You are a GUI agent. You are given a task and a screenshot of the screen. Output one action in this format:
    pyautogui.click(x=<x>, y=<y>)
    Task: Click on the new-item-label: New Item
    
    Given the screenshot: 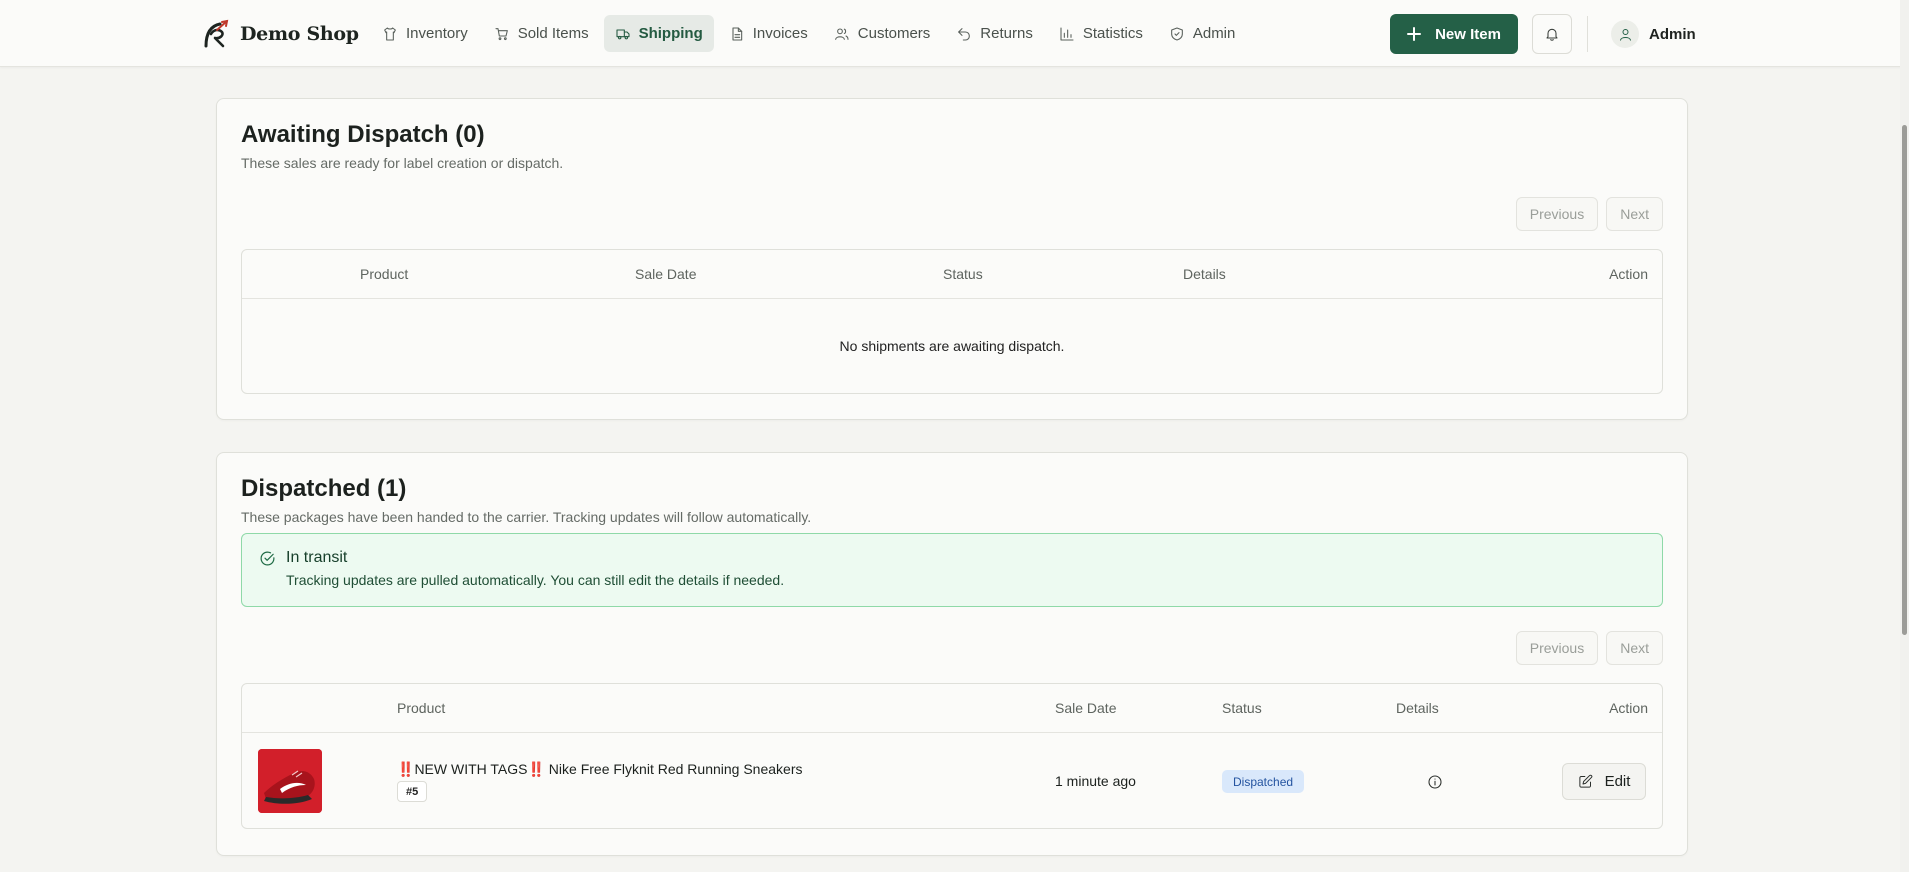 What is the action you would take?
    pyautogui.click(x=1468, y=34)
    